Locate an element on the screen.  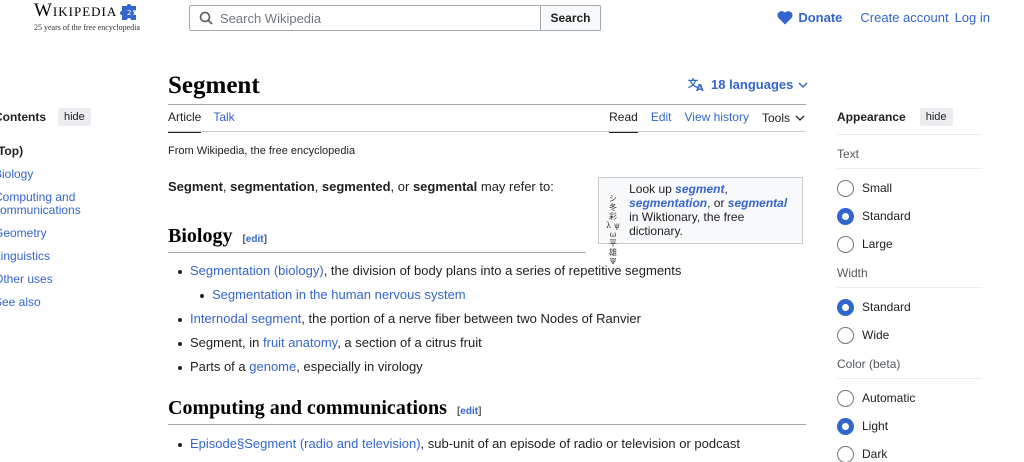
radio-width-standard: Standard is located at coordinates (909, 307).